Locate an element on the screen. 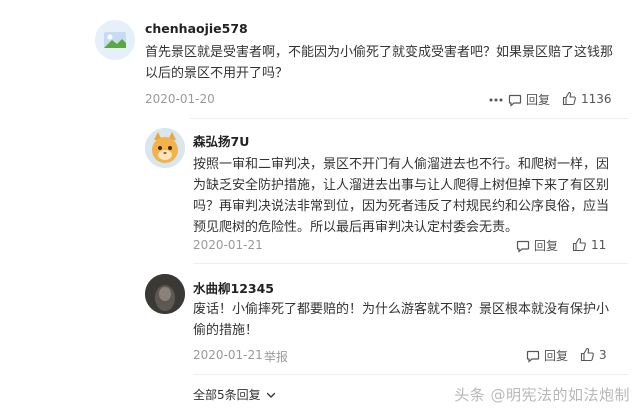 Image resolution: width=640 pixels, height=416 pixels. like-button: 1136 is located at coordinates (587, 98).